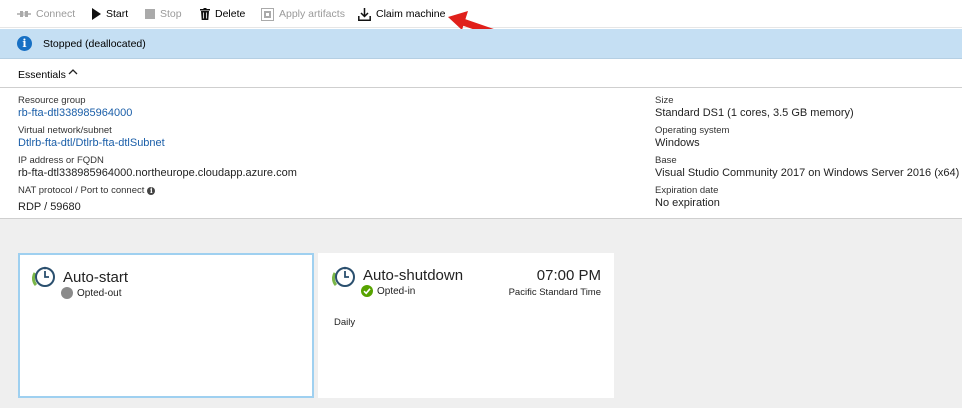 The image size is (962, 408). I want to click on expiration-label: Expiration date, so click(687, 190).